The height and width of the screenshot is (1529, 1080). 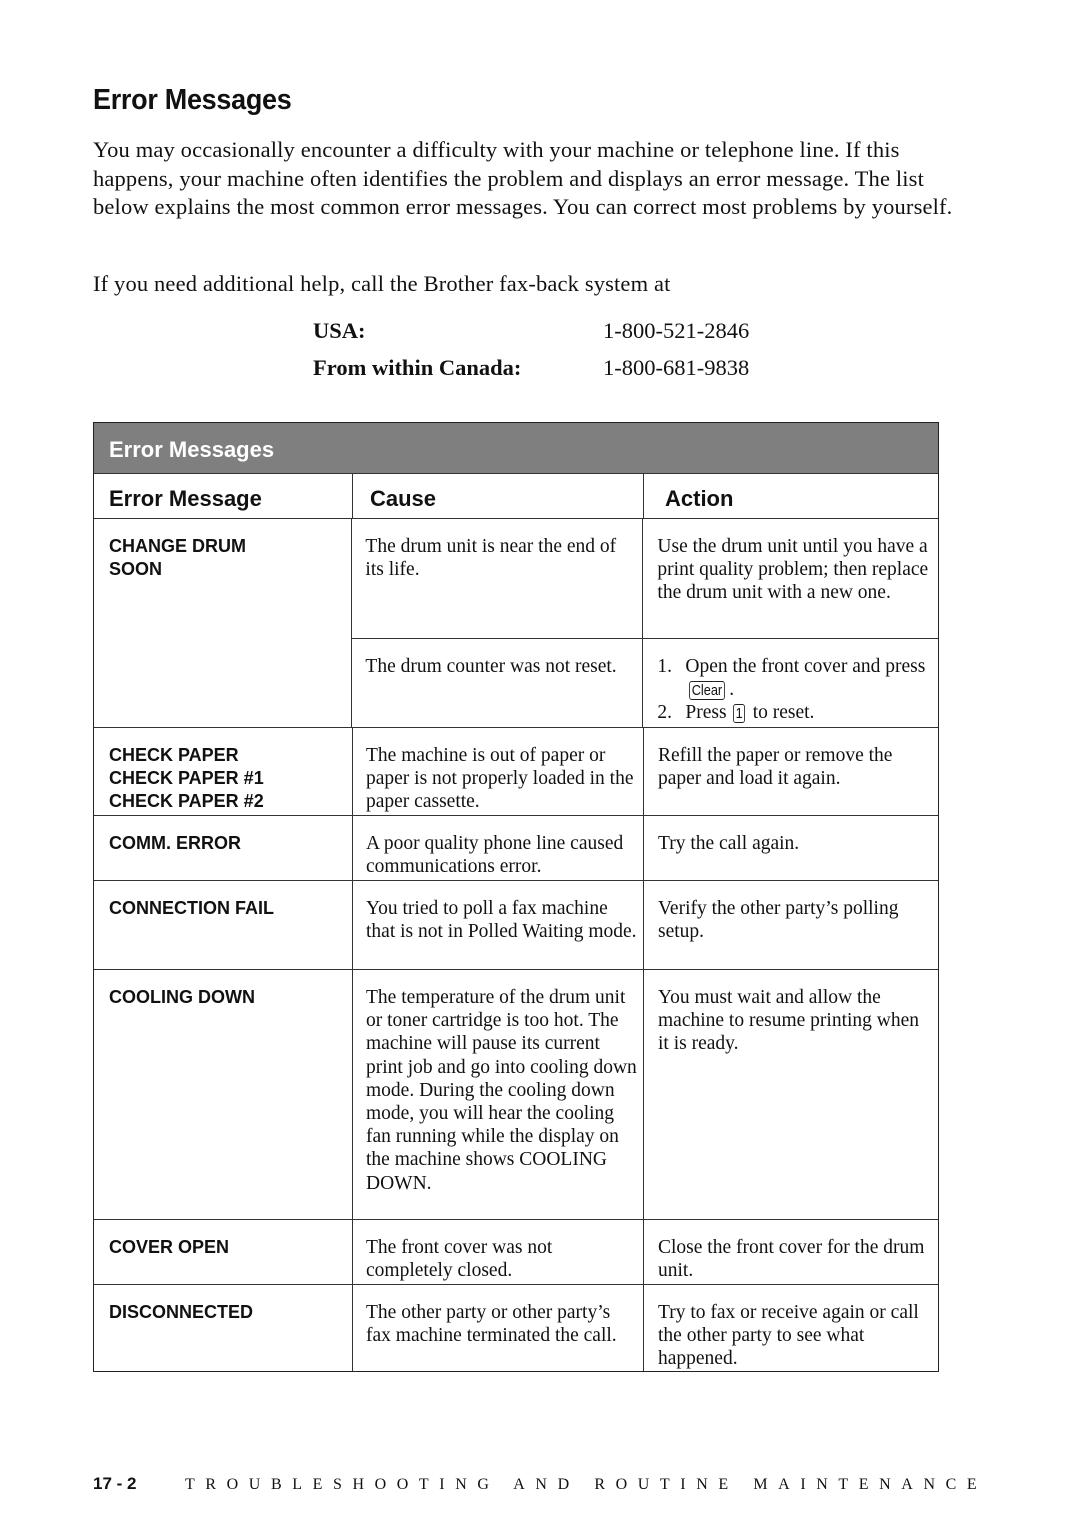 I want to click on error-message-cell: COMM. ERROR, so click(x=223, y=848).